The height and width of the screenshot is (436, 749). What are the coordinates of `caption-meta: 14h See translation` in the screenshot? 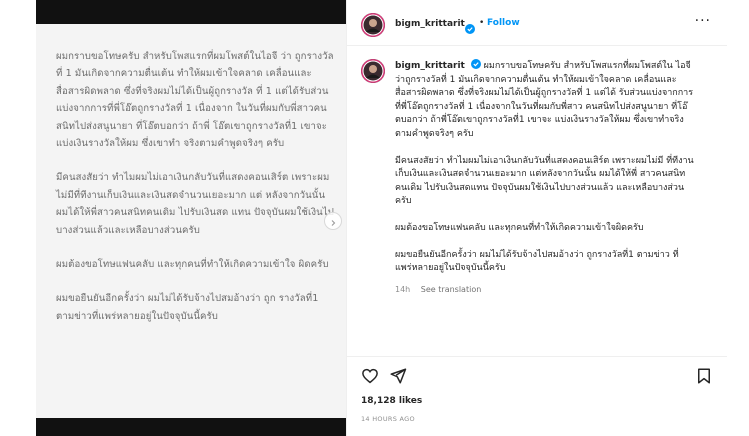 It's located at (545, 290).